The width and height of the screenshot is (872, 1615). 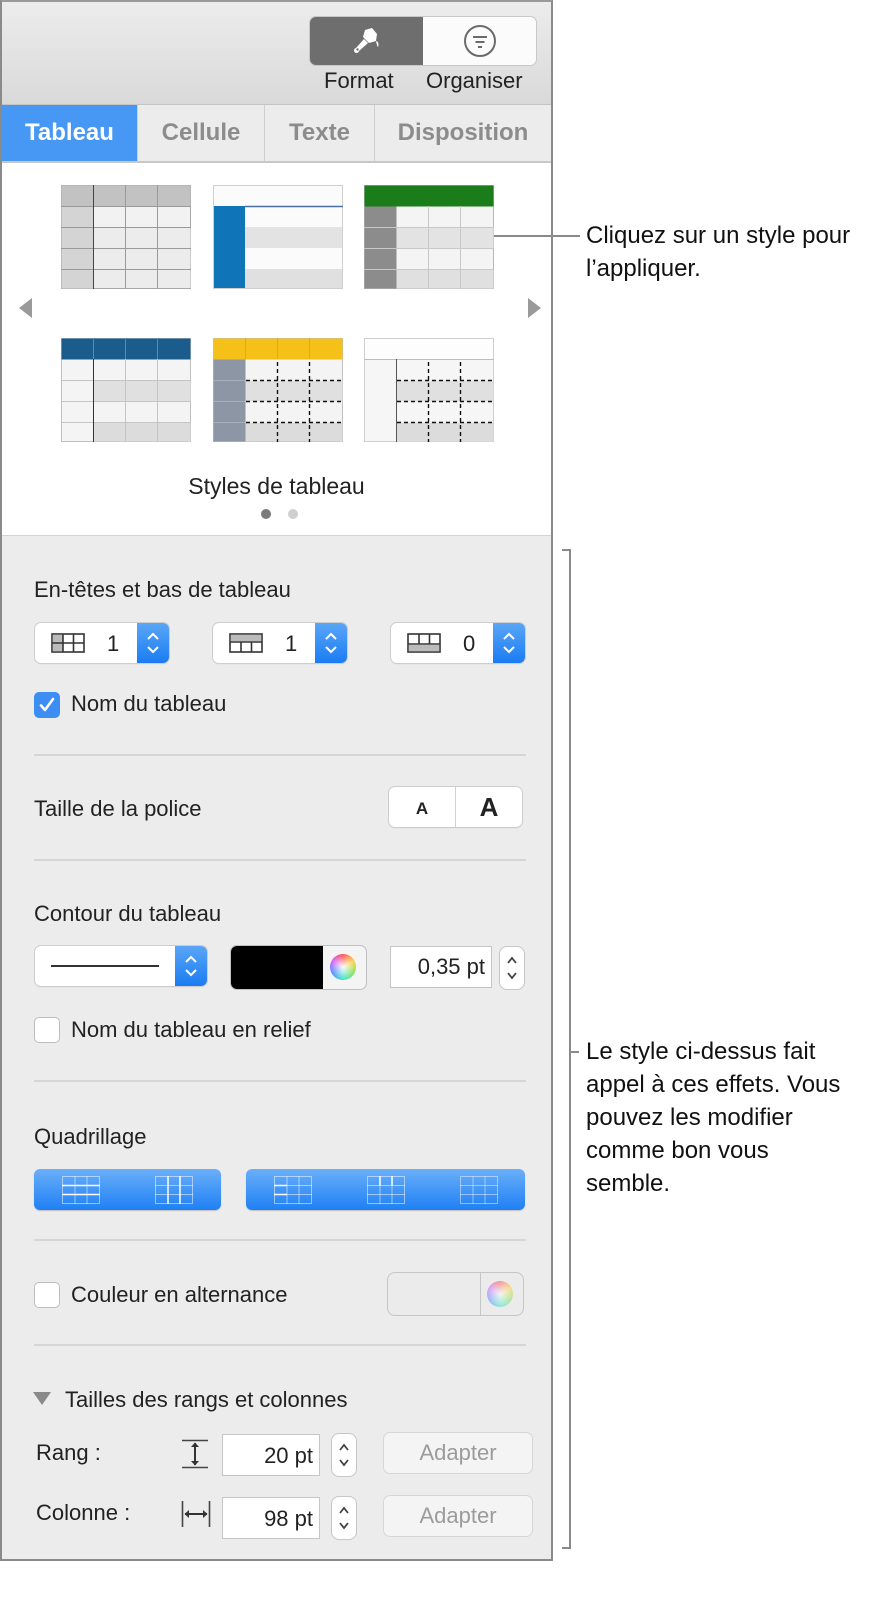 What do you see at coordinates (331, 643) in the screenshot?
I see `header-columns-arrows` at bounding box center [331, 643].